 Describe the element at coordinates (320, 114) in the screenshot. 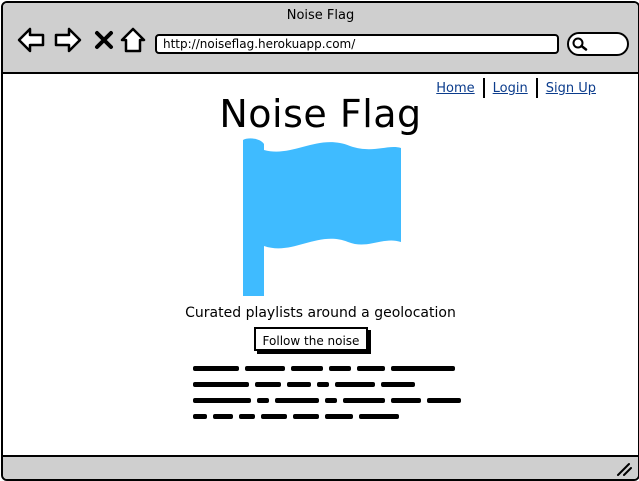

I see `page-title: Noise Flag` at that location.